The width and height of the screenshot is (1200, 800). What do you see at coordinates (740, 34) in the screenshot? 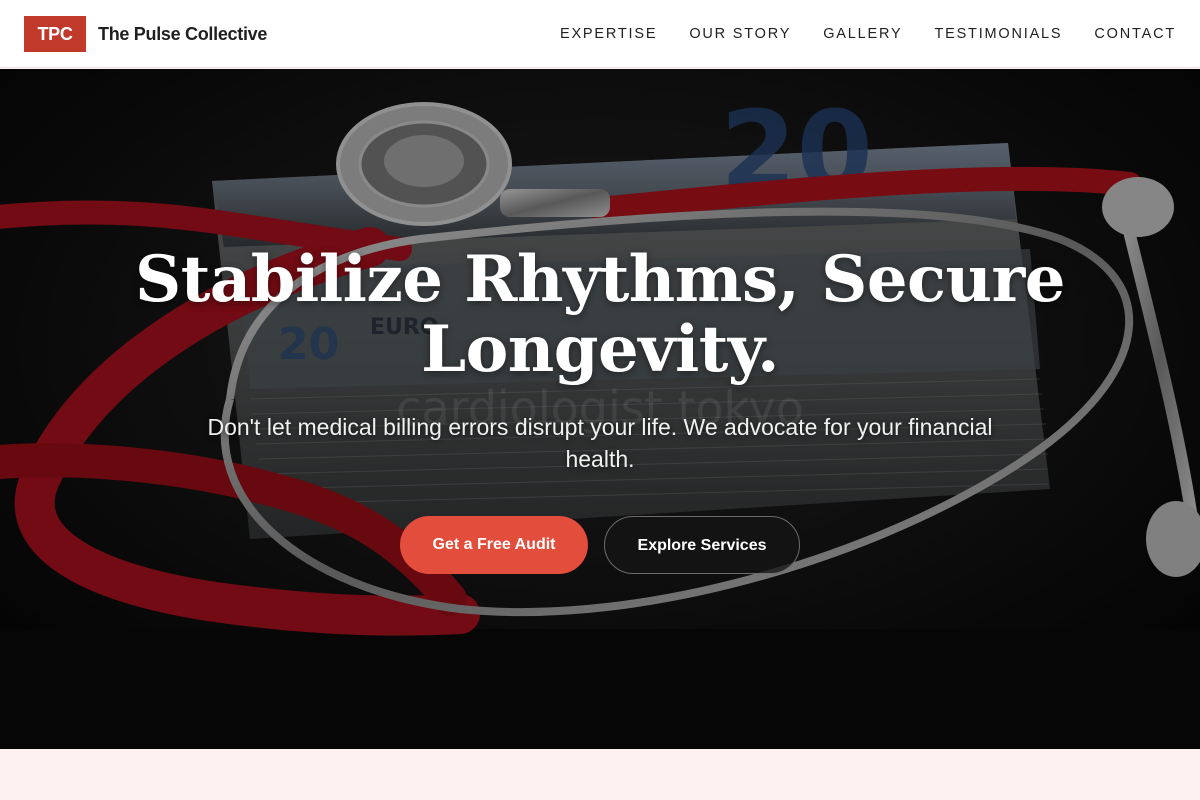
I see `nav-link-our-story: OUR STORY` at bounding box center [740, 34].